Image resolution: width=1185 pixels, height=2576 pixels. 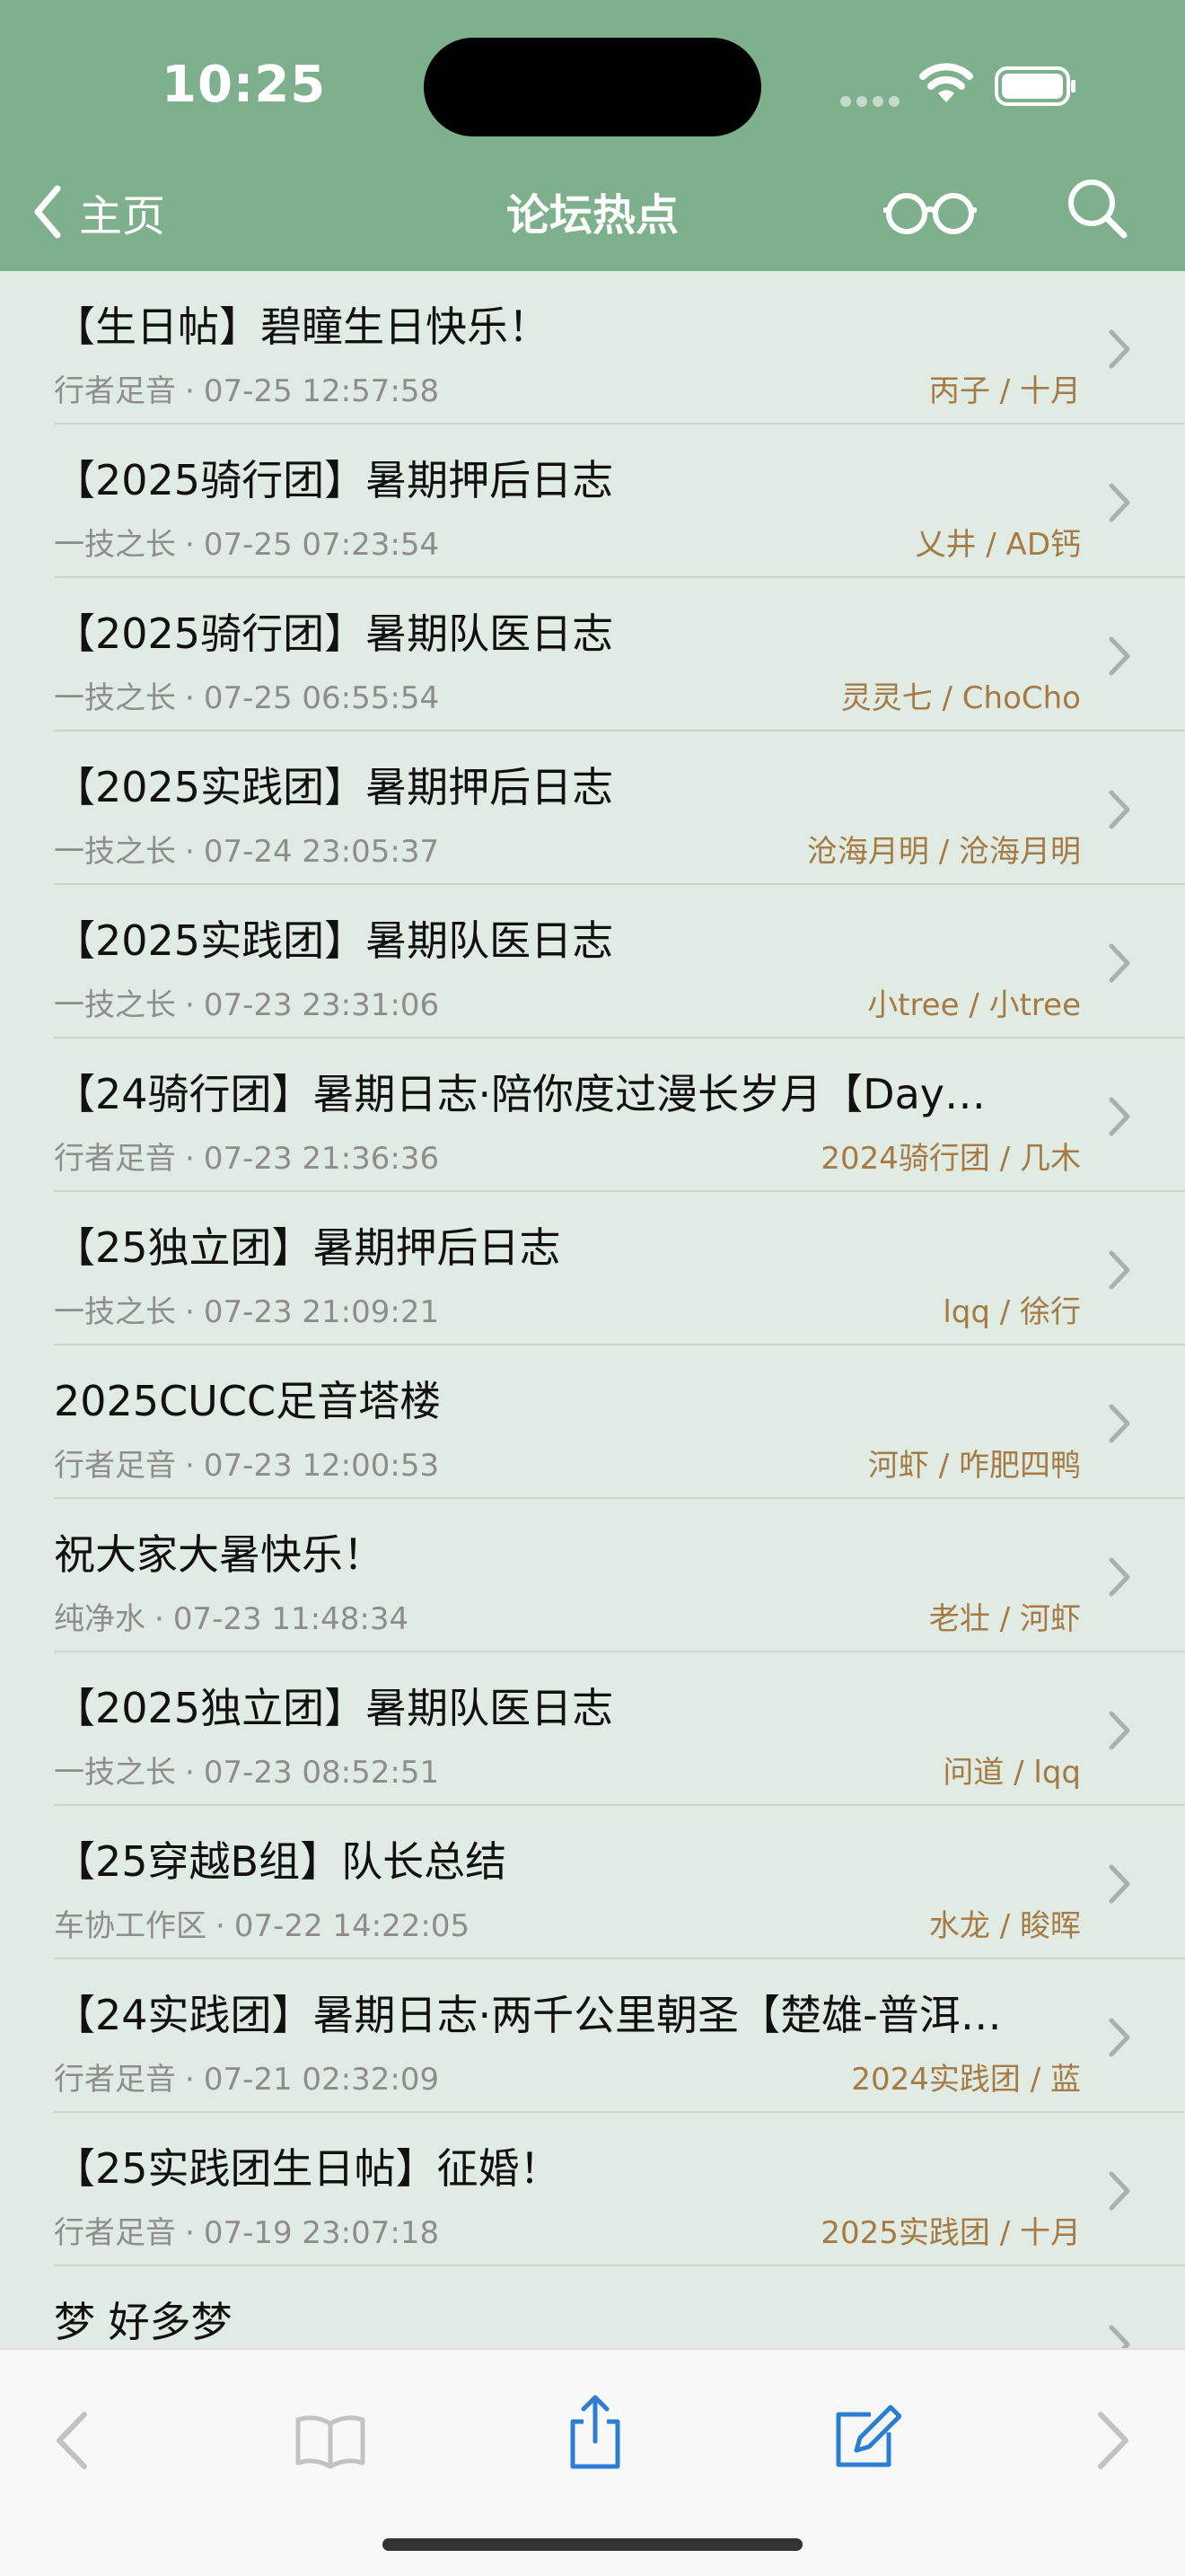 What do you see at coordinates (321, 545) in the screenshot?
I see `topic-time: 07-25 07:23:54` at bounding box center [321, 545].